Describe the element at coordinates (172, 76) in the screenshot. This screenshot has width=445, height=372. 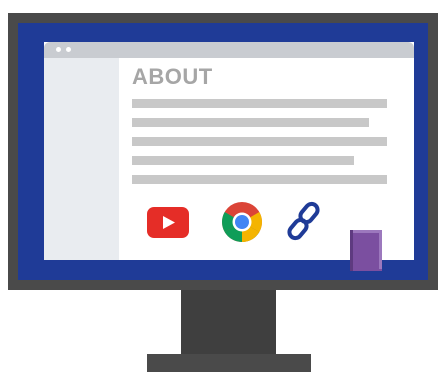
I see `page-title: ABOUT` at that location.